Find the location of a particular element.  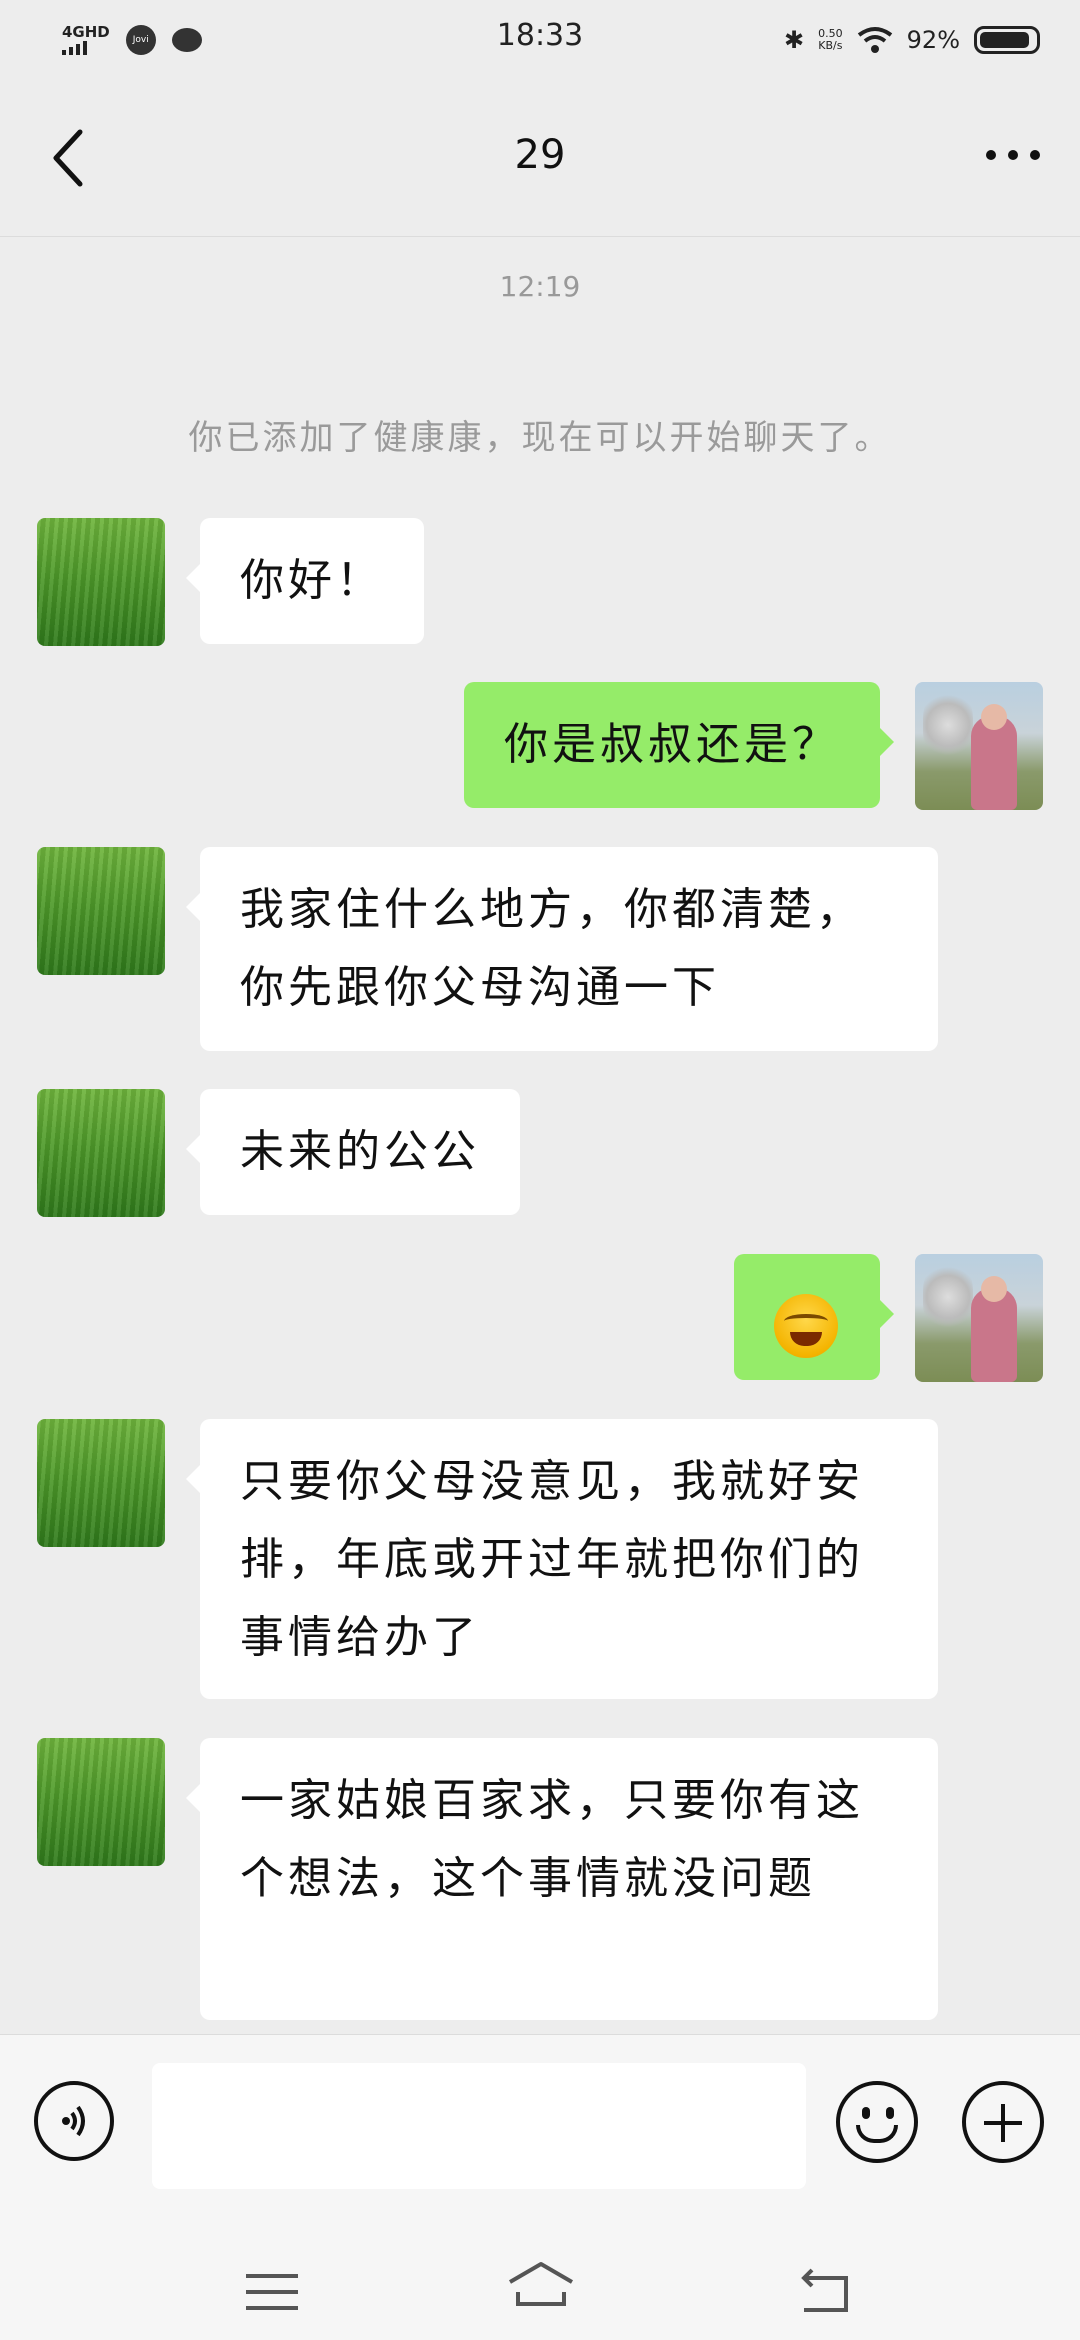

emoji-icon is located at coordinates (877, 2122).